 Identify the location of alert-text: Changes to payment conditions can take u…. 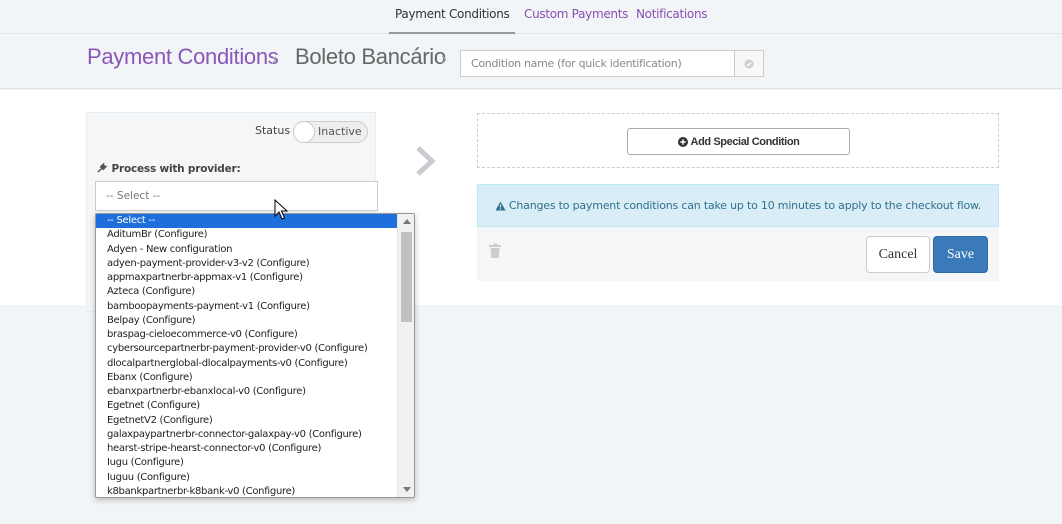
(745, 205).